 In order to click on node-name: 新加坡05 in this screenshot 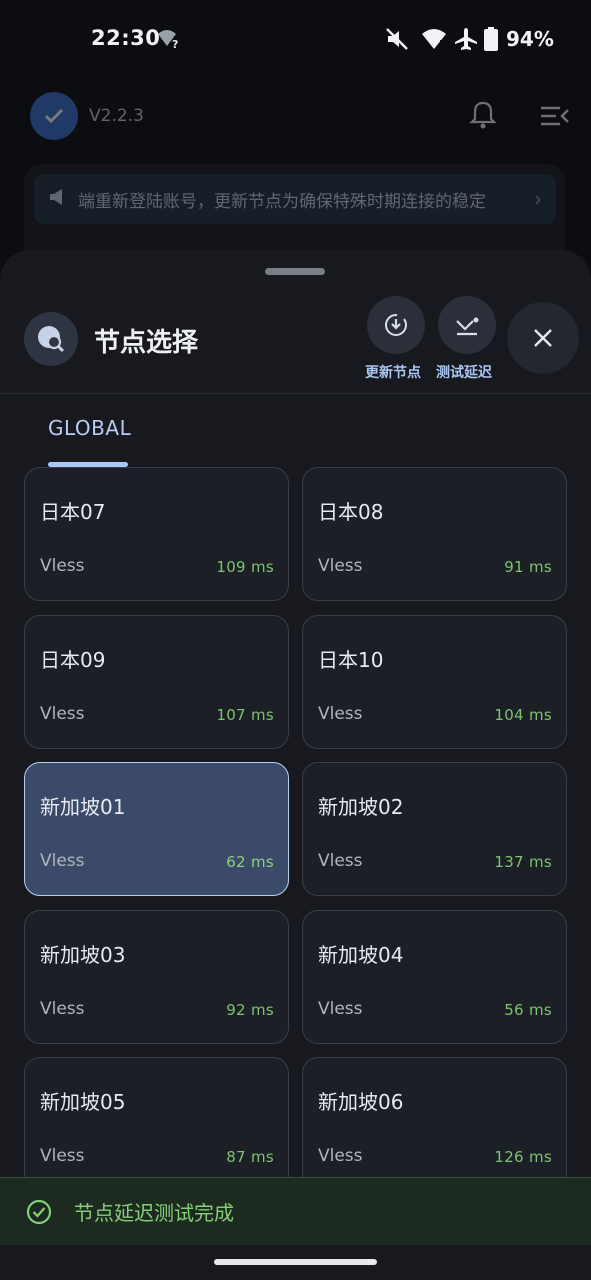, I will do `click(83, 1102)`.